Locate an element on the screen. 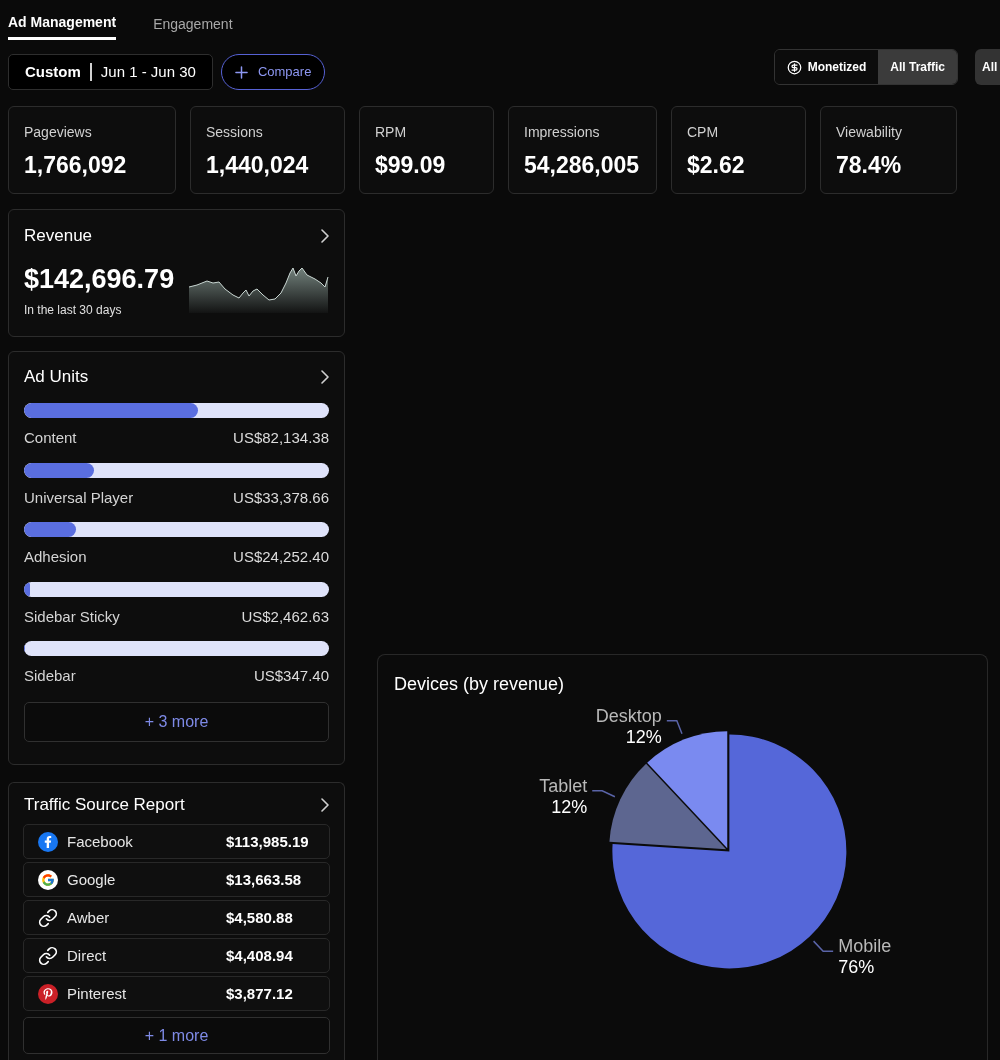 The height and width of the screenshot is (1060, 1000). revenue-caption: In the last 30 days is located at coordinates (73, 310).